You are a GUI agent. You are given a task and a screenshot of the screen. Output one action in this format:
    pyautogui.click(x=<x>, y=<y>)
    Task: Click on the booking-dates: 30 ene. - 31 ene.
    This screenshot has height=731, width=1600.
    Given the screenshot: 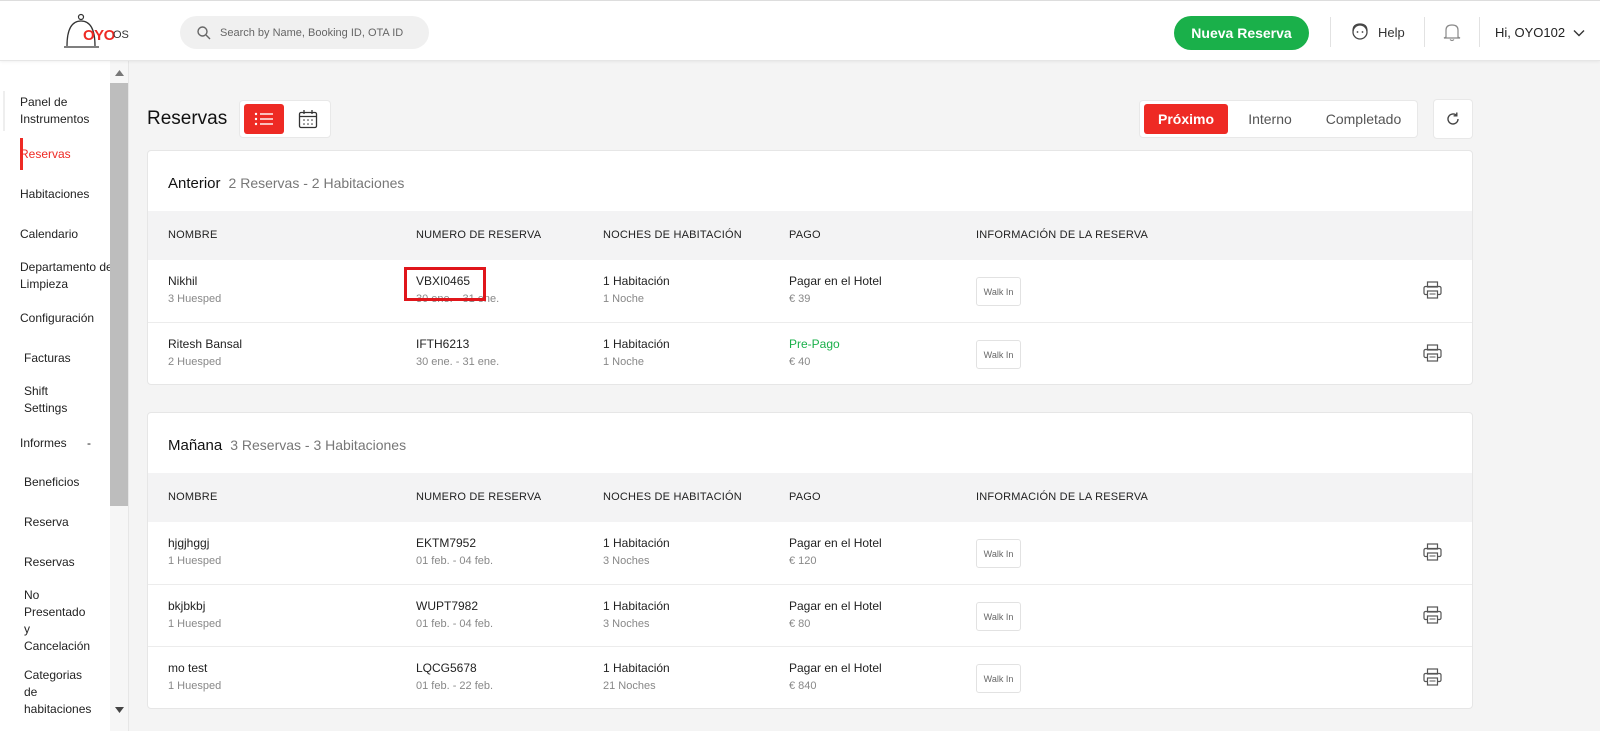 What is the action you would take?
    pyautogui.click(x=458, y=362)
    